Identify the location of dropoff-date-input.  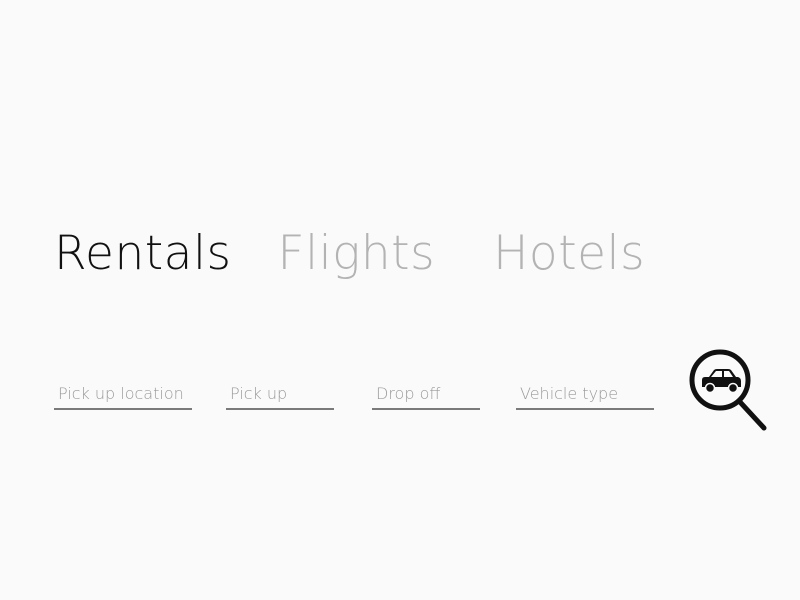
(426, 393).